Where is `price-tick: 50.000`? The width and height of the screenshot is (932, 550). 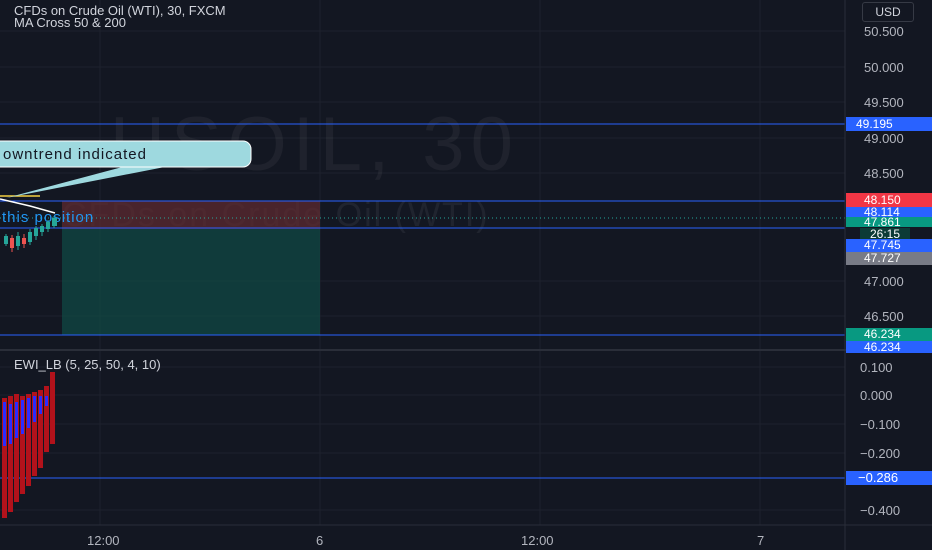 price-tick: 50.000 is located at coordinates (884, 67).